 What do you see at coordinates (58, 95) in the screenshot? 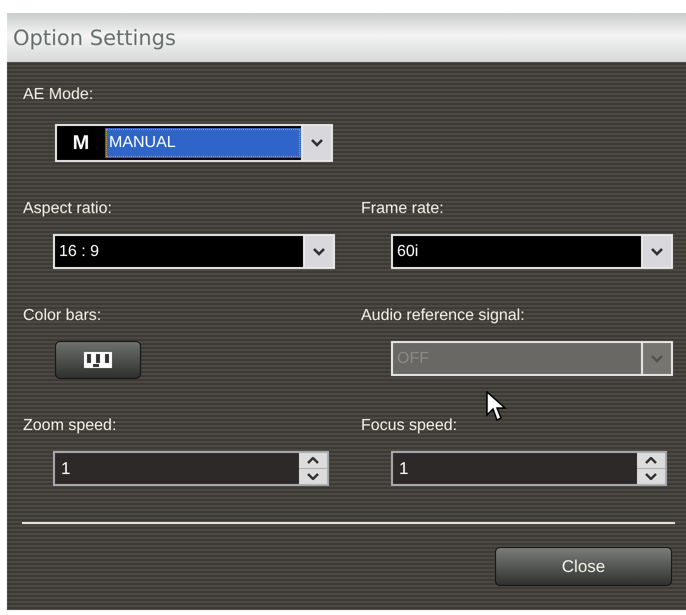
I see `field-label: AE Mode:` at bounding box center [58, 95].